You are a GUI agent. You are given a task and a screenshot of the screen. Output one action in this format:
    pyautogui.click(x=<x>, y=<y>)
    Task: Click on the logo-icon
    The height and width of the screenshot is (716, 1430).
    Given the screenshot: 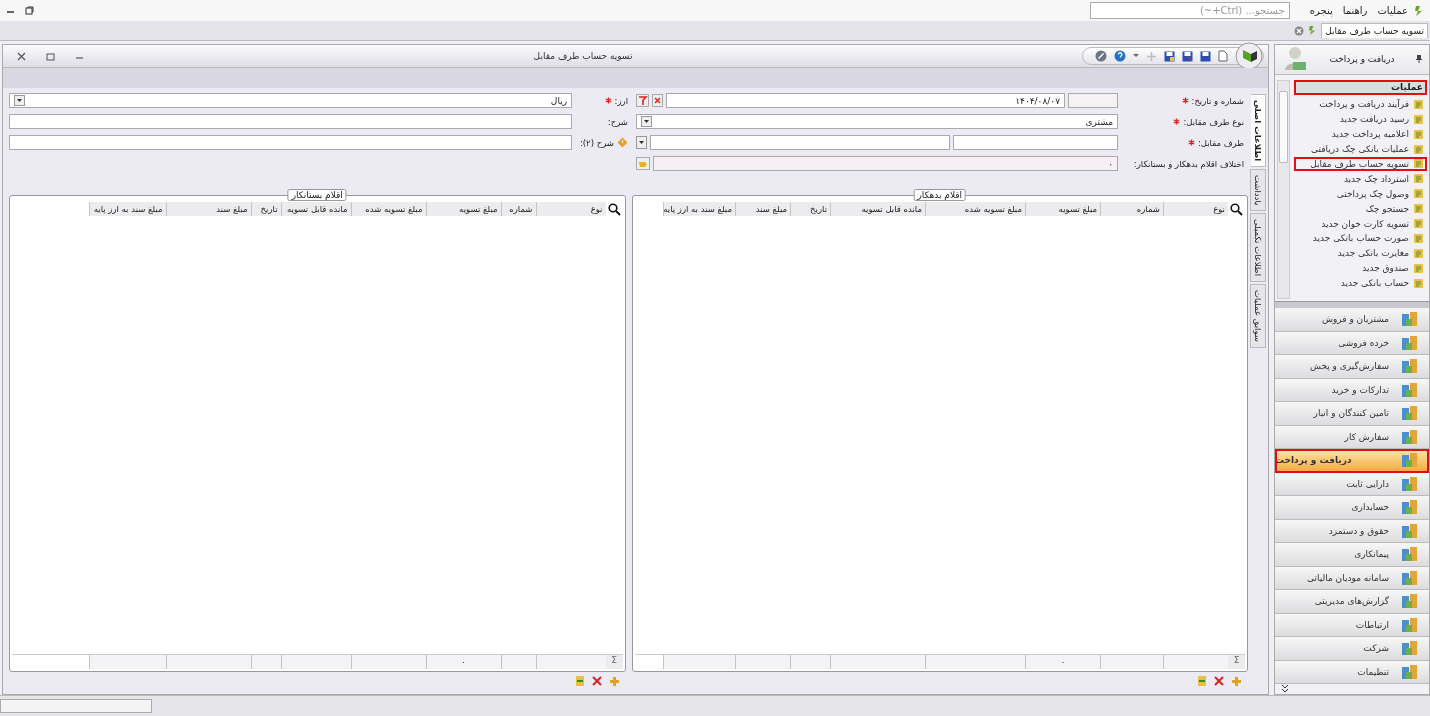 What is the action you would take?
    pyautogui.click(x=1249, y=56)
    